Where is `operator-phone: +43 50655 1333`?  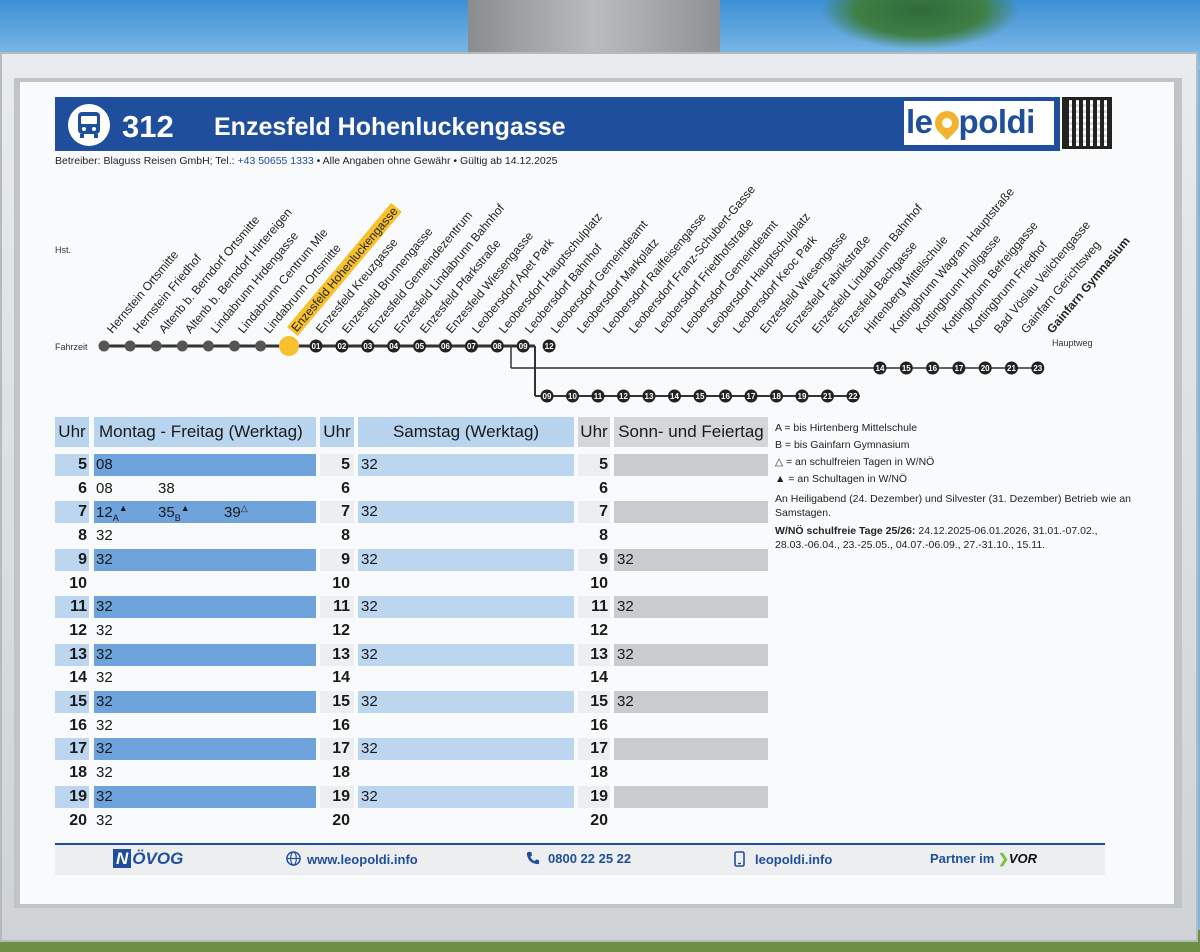
operator-phone: +43 50655 1333 is located at coordinates (275, 161).